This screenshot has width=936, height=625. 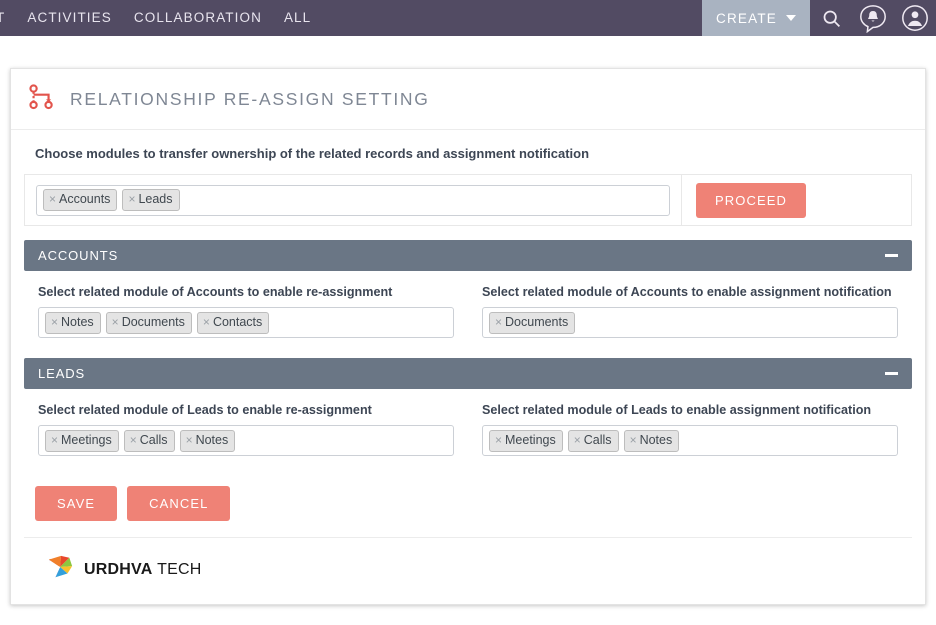 What do you see at coordinates (155, 199) in the screenshot?
I see `tag-label: Leads` at bounding box center [155, 199].